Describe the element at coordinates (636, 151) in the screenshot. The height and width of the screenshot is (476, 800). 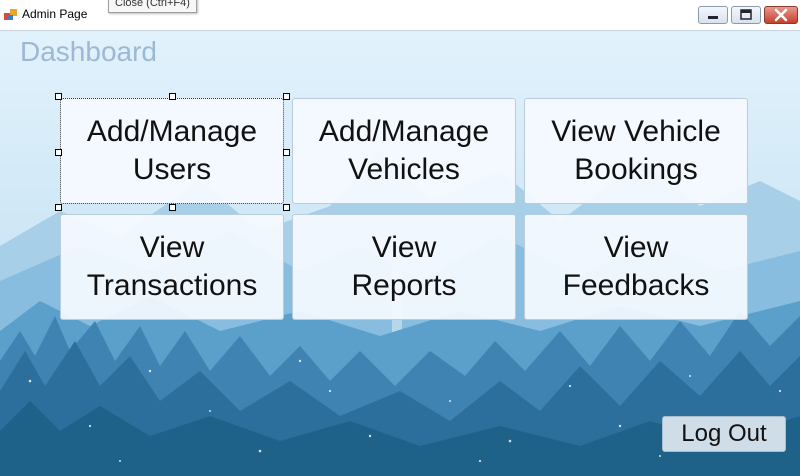
I see `view-vehicle-bookings-button: View Vehicle Bookings` at that location.